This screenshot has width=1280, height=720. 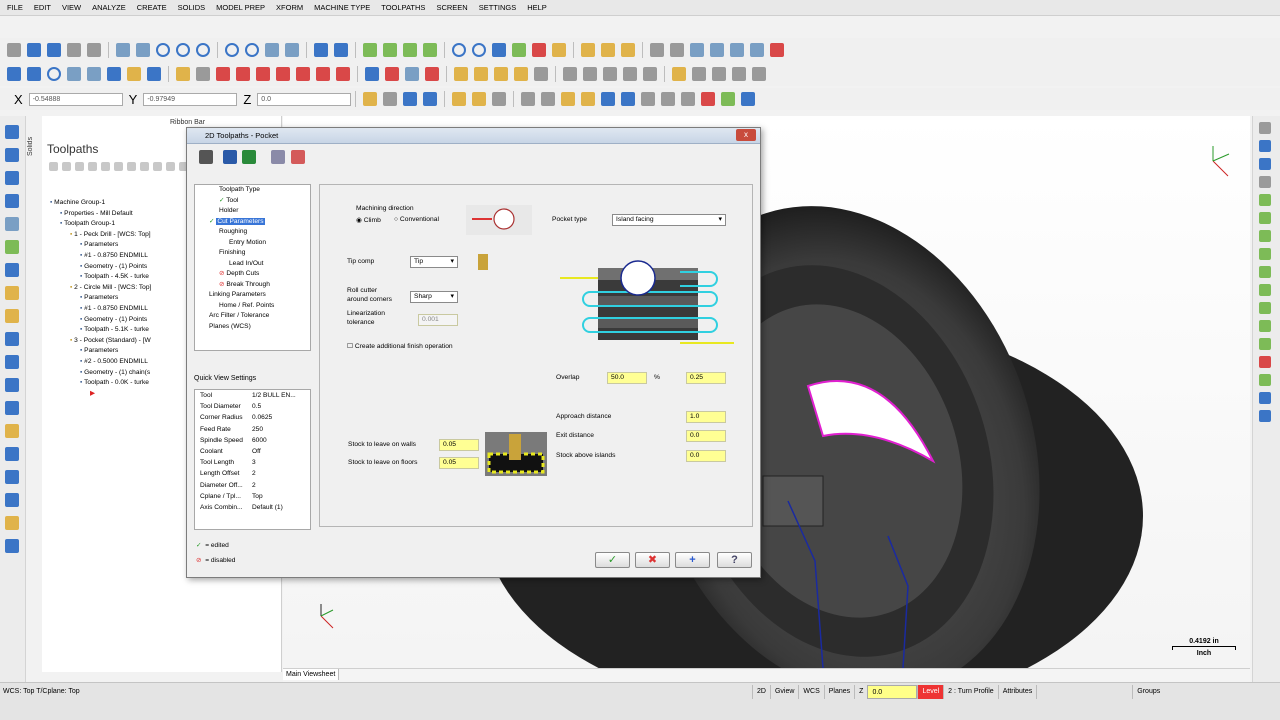 What do you see at coordinates (12, 523) in the screenshot?
I see `left-tool-18-icon` at bounding box center [12, 523].